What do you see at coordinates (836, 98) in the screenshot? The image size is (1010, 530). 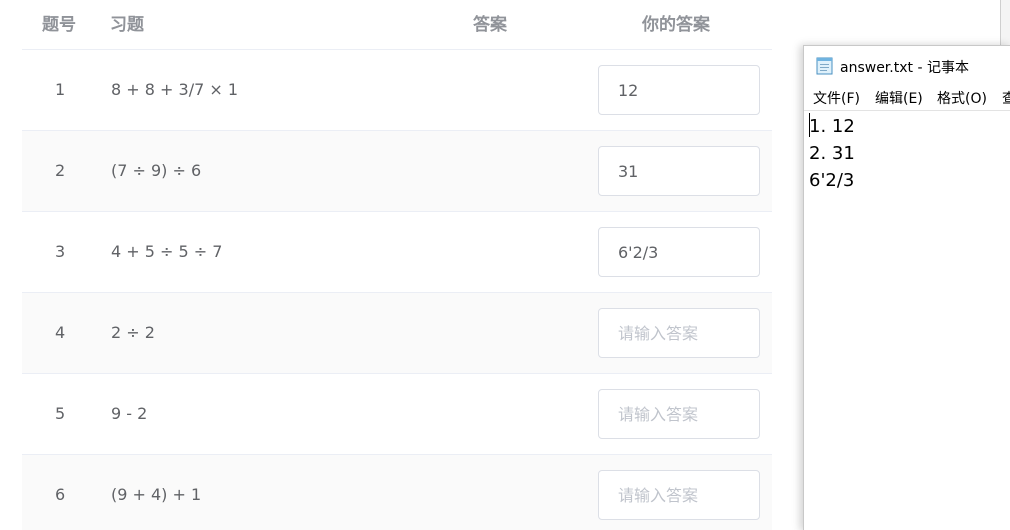 I see `menu-file: 文件(F)` at bounding box center [836, 98].